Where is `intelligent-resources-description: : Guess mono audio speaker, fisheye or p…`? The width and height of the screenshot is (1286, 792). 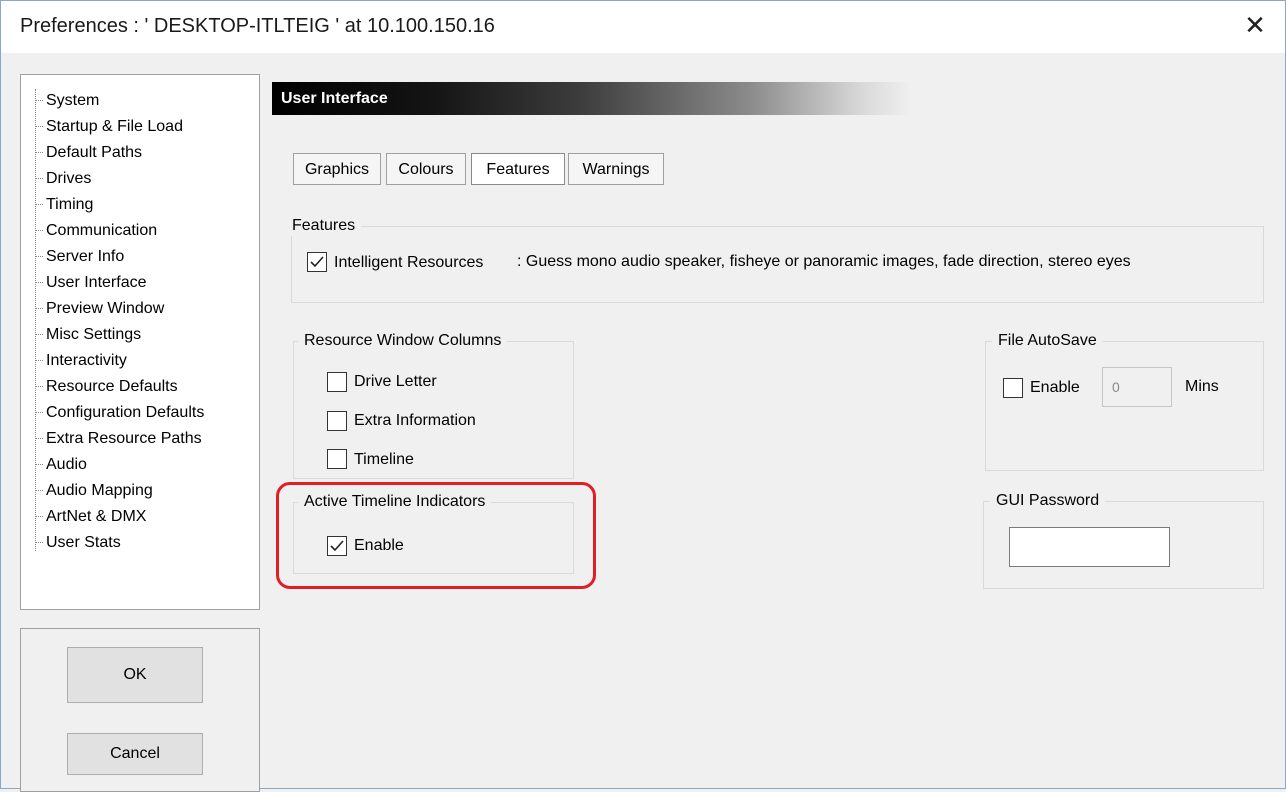
intelligent-resources-description: : Guess mono audio speaker, fisheye or p… is located at coordinates (824, 261).